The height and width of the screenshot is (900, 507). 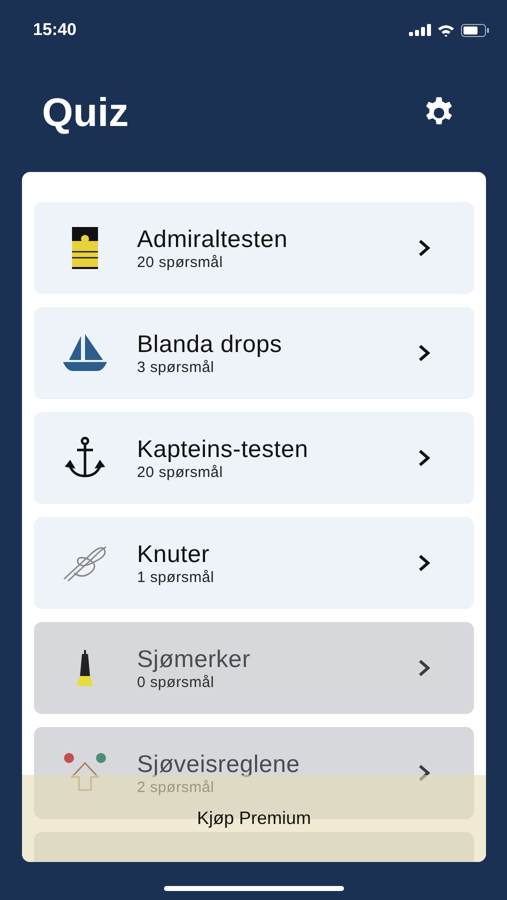 I want to click on epaulette-icon, so click(x=85, y=248).